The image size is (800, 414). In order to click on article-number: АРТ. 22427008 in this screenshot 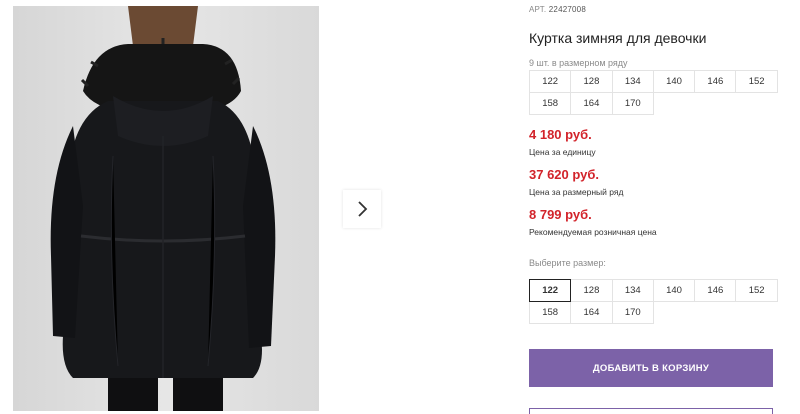, I will do `click(557, 9)`.